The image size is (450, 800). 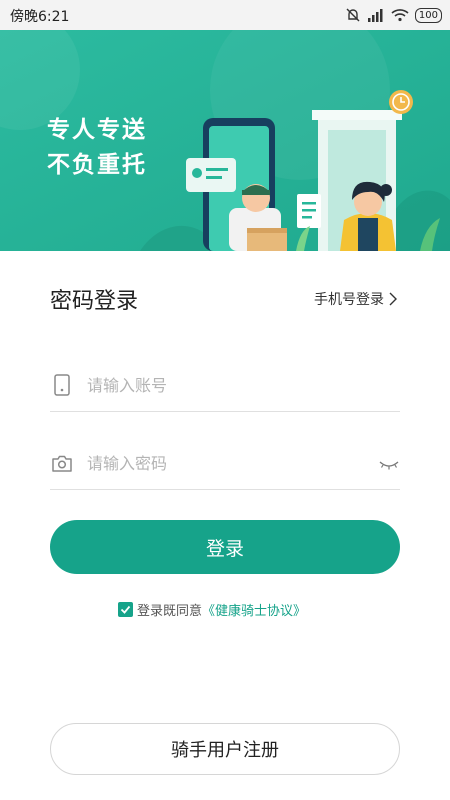 What do you see at coordinates (217, 463) in the screenshot?
I see `password-input` at bounding box center [217, 463].